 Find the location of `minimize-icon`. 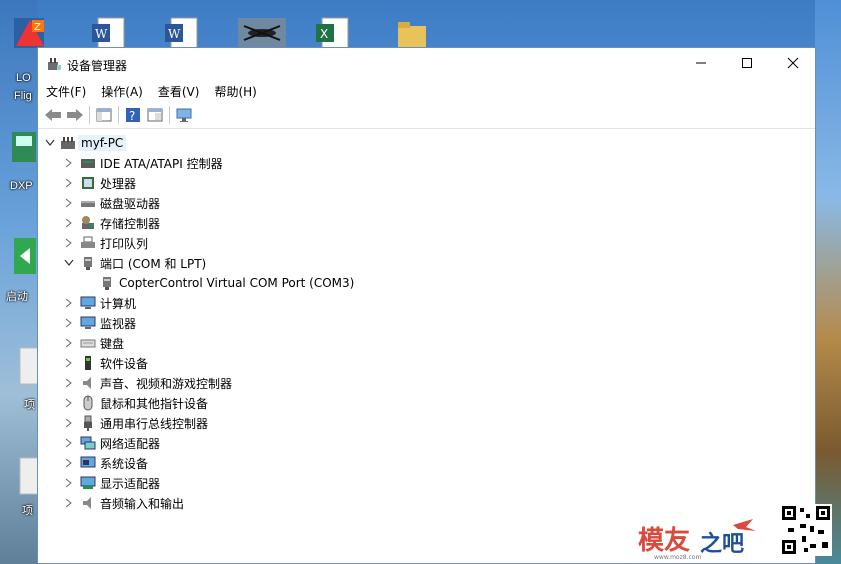

minimize-icon is located at coordinates (701, 63).